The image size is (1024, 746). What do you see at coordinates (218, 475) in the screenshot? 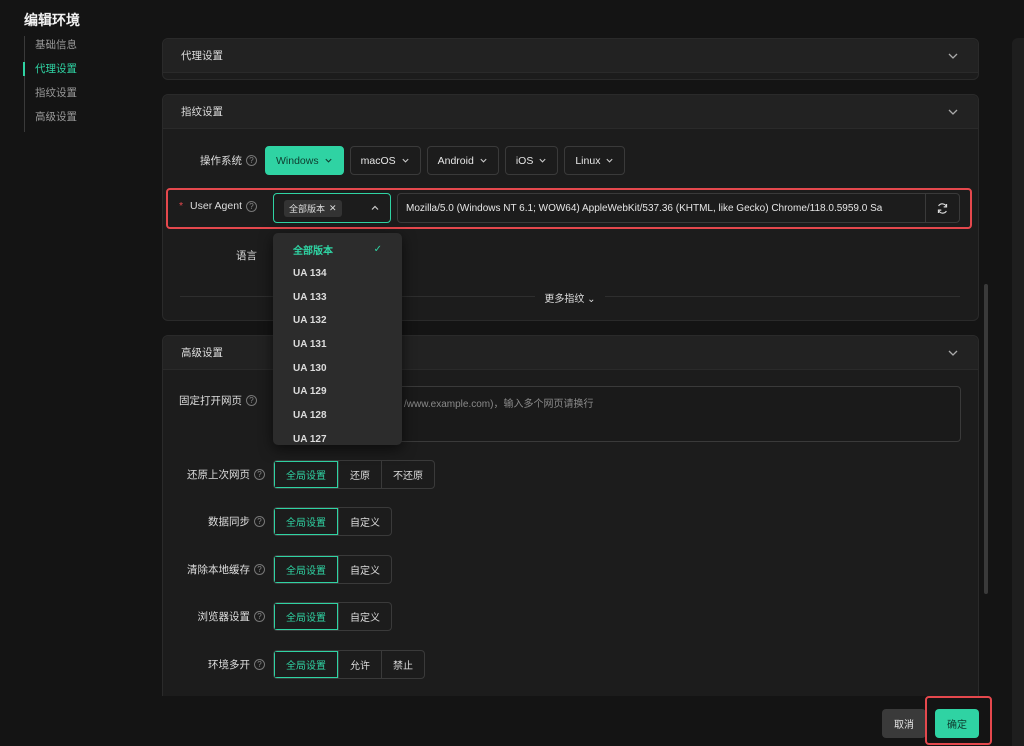
I see `restore-label: 还原上次网页` at bounding box center [218, 475].